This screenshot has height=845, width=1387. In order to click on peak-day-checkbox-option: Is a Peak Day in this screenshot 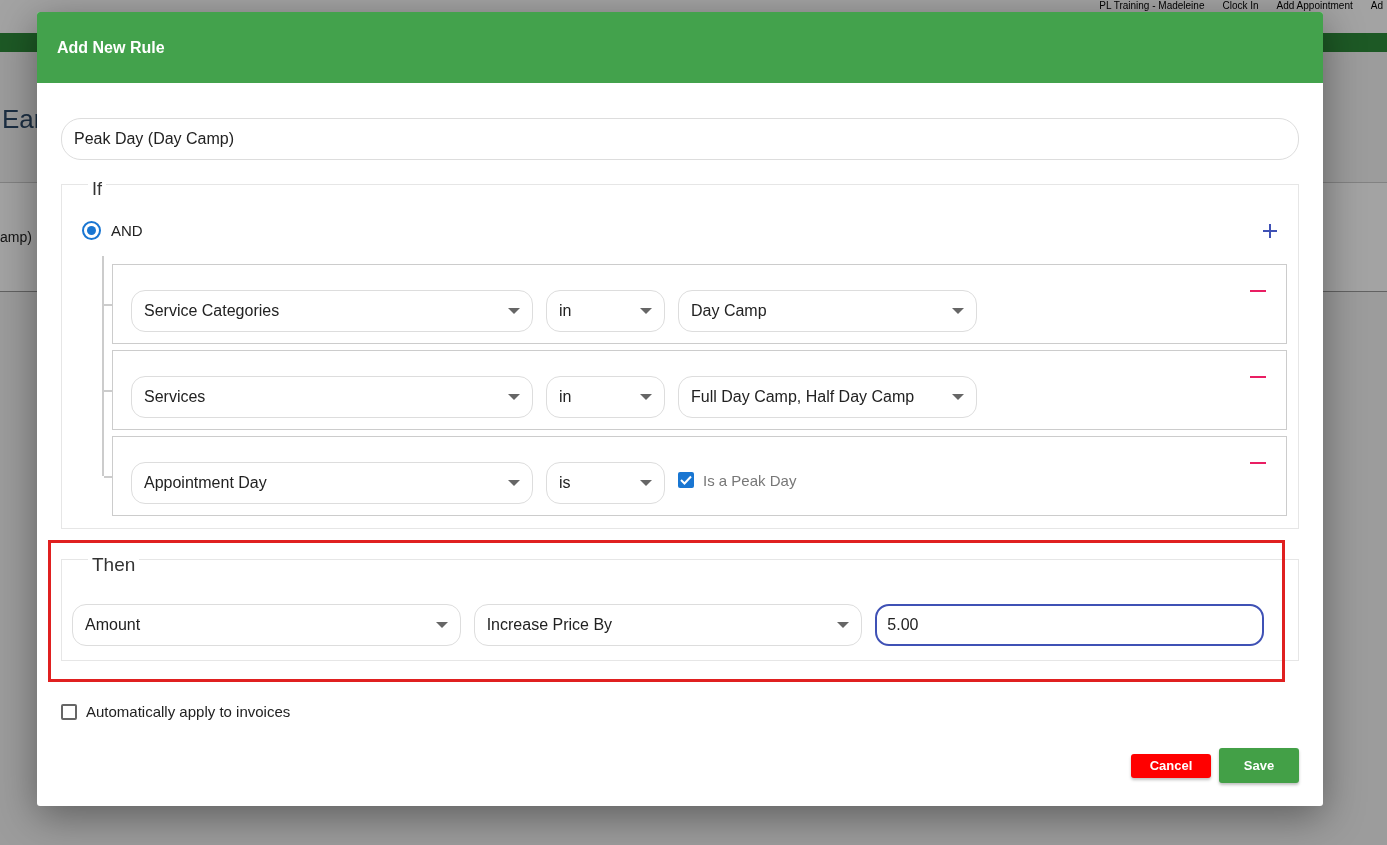, I will do `click(737, 480)`.